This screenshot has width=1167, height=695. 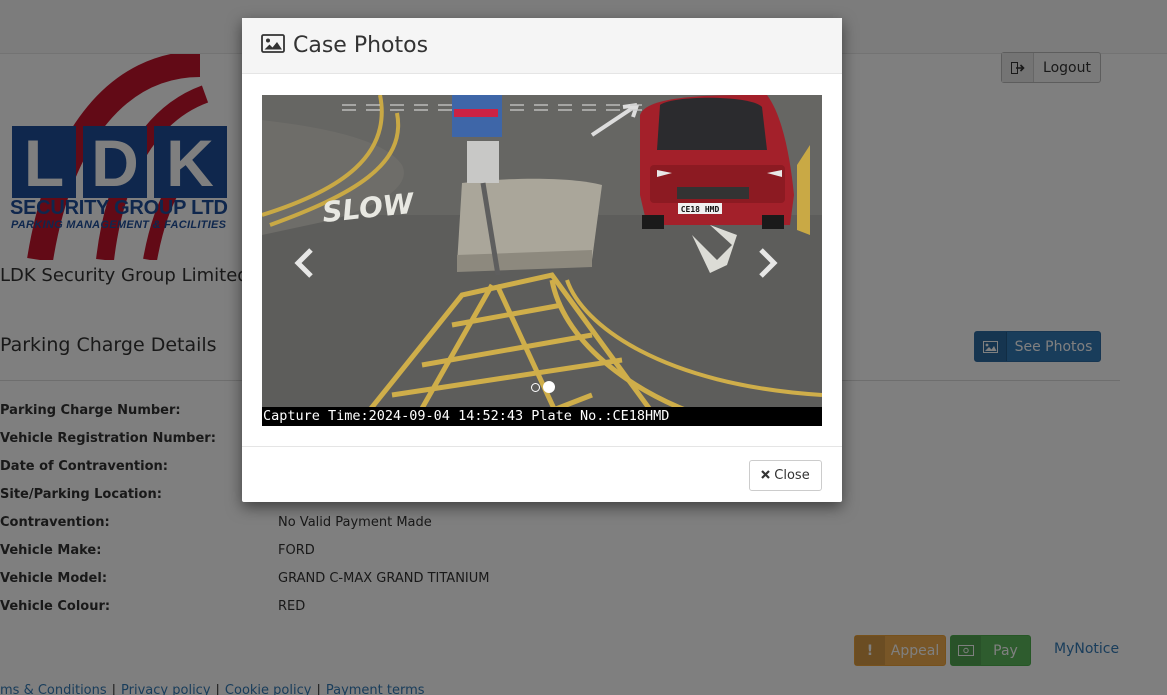 I want to click on modal-footer: Close, so click(x=542, y=474).